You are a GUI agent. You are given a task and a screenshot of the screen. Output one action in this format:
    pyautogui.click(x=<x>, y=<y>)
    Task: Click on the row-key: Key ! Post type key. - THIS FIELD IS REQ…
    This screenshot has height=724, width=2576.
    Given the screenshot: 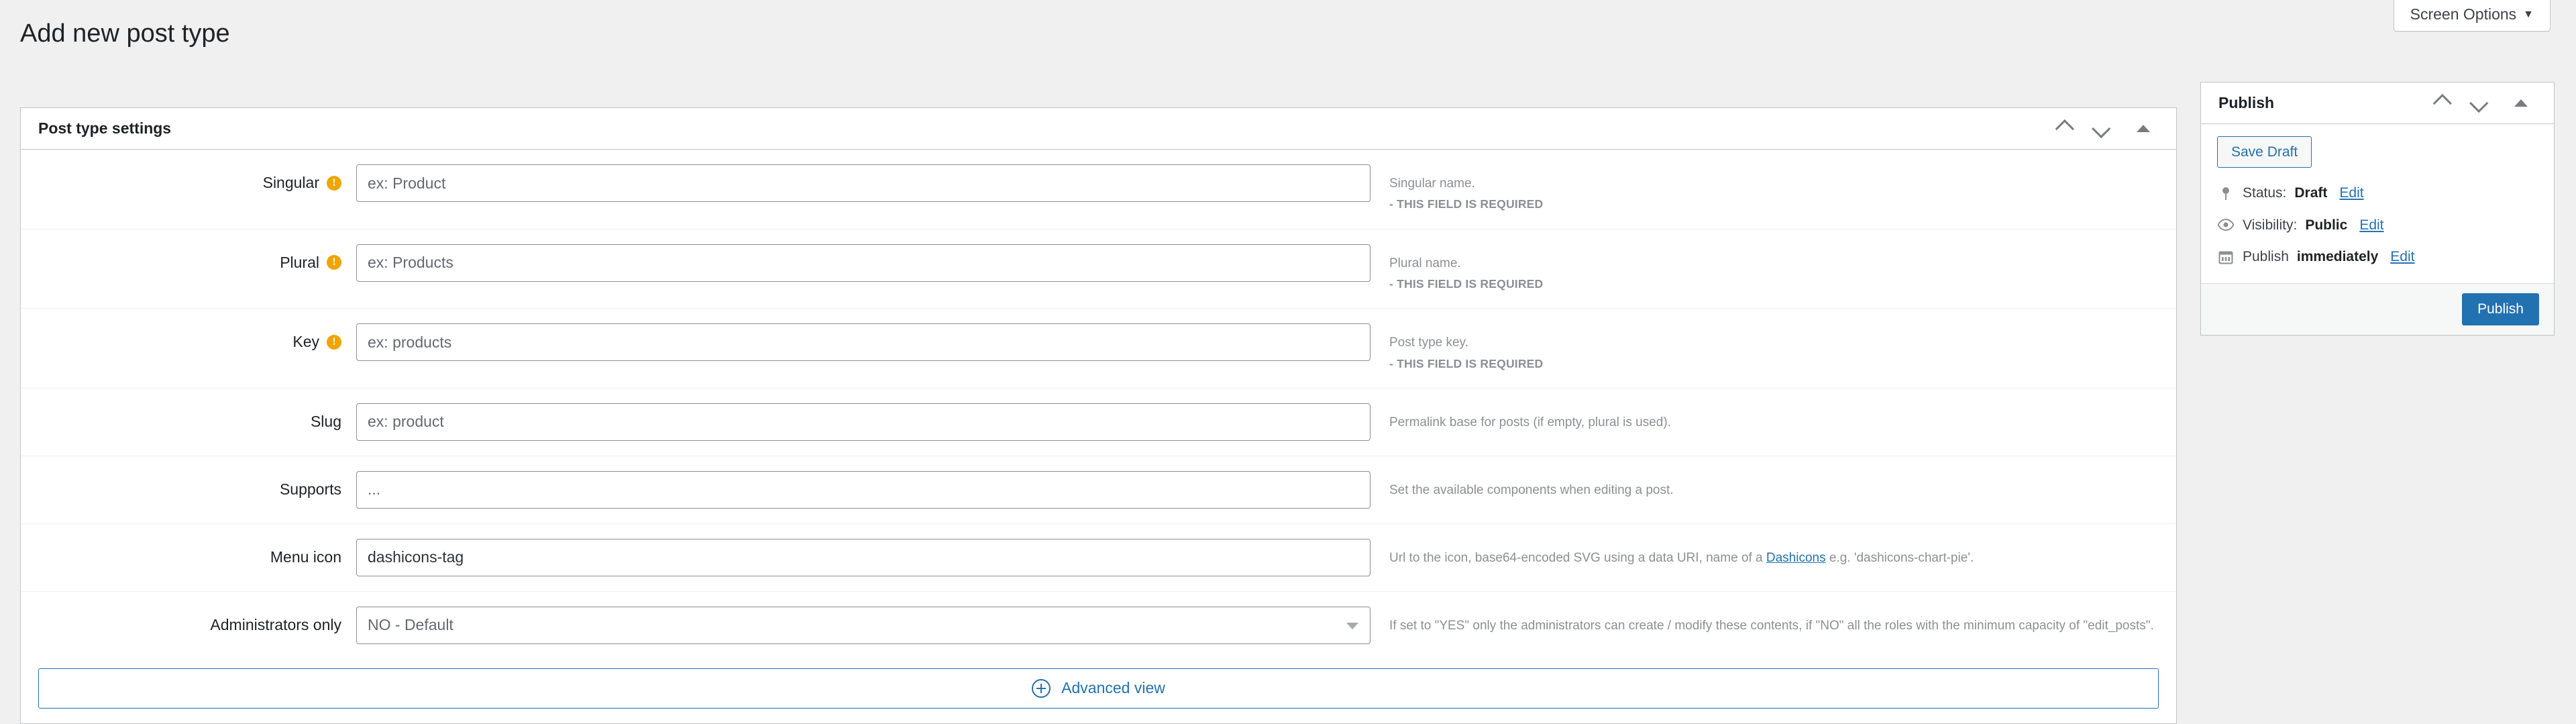 What is the action you would take?
    pyautogui.click(x=1098, y=349)
    